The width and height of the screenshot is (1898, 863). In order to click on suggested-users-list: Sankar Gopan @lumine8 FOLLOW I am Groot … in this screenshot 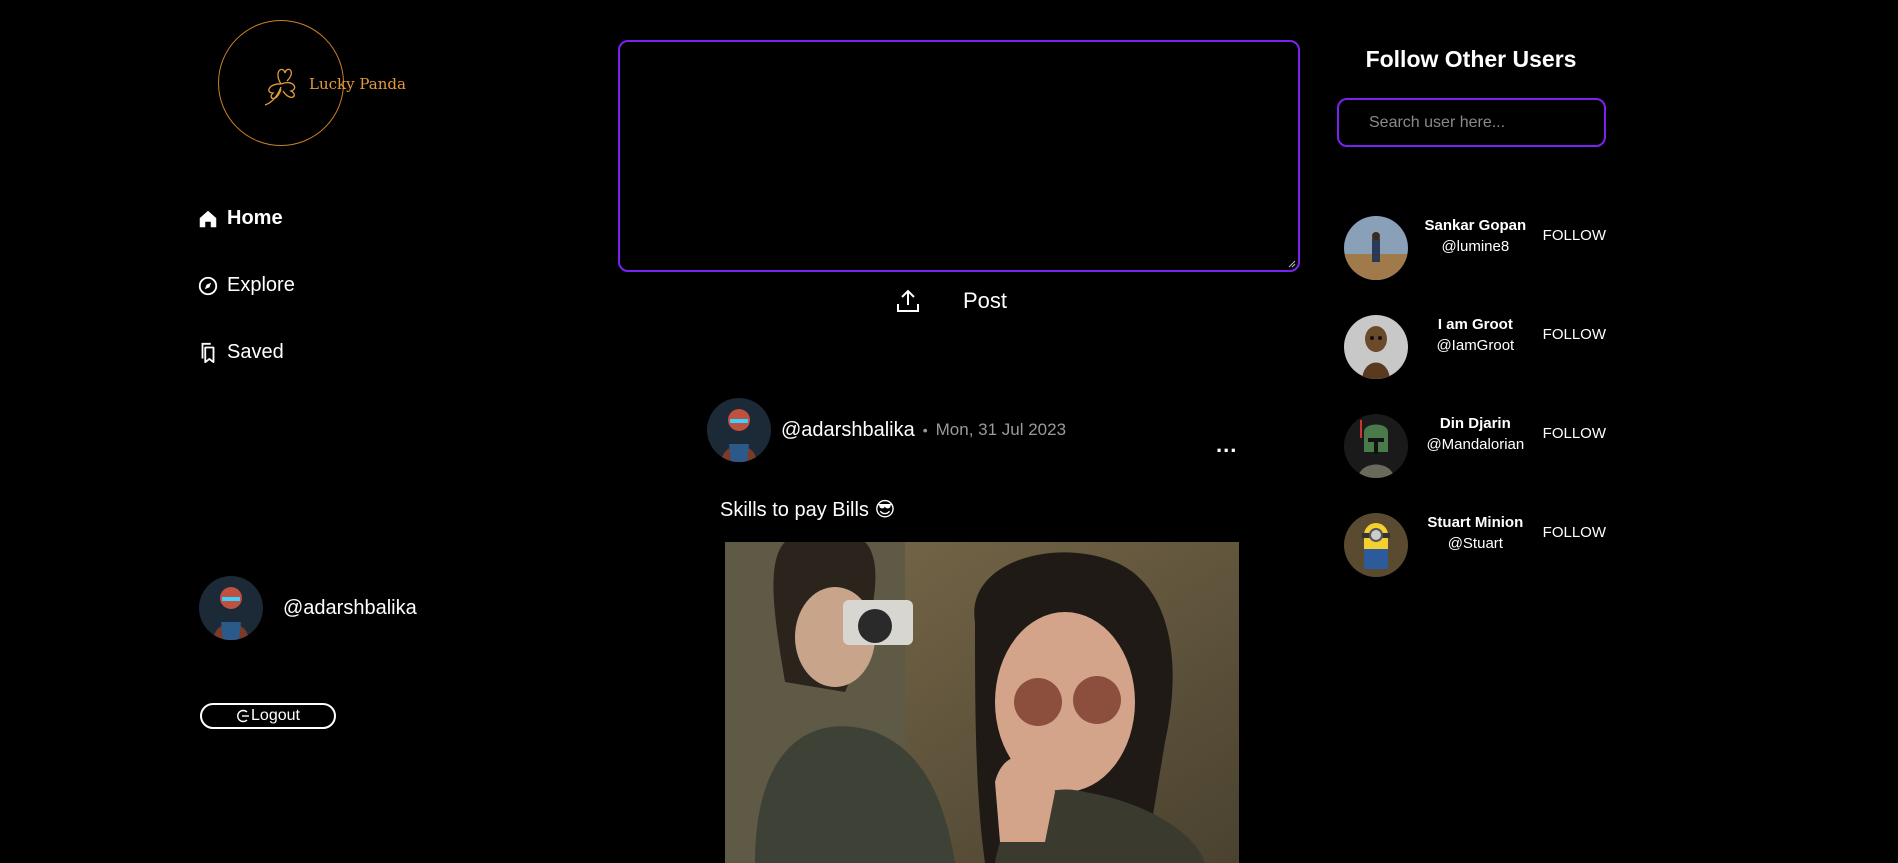, I will do `click(1475, 396)`.